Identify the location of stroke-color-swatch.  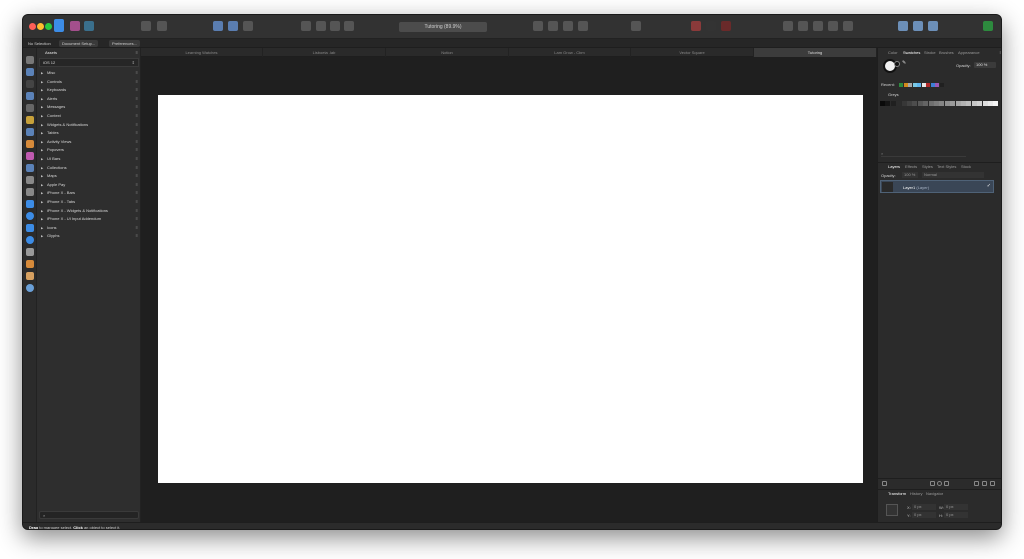
(897, 64).